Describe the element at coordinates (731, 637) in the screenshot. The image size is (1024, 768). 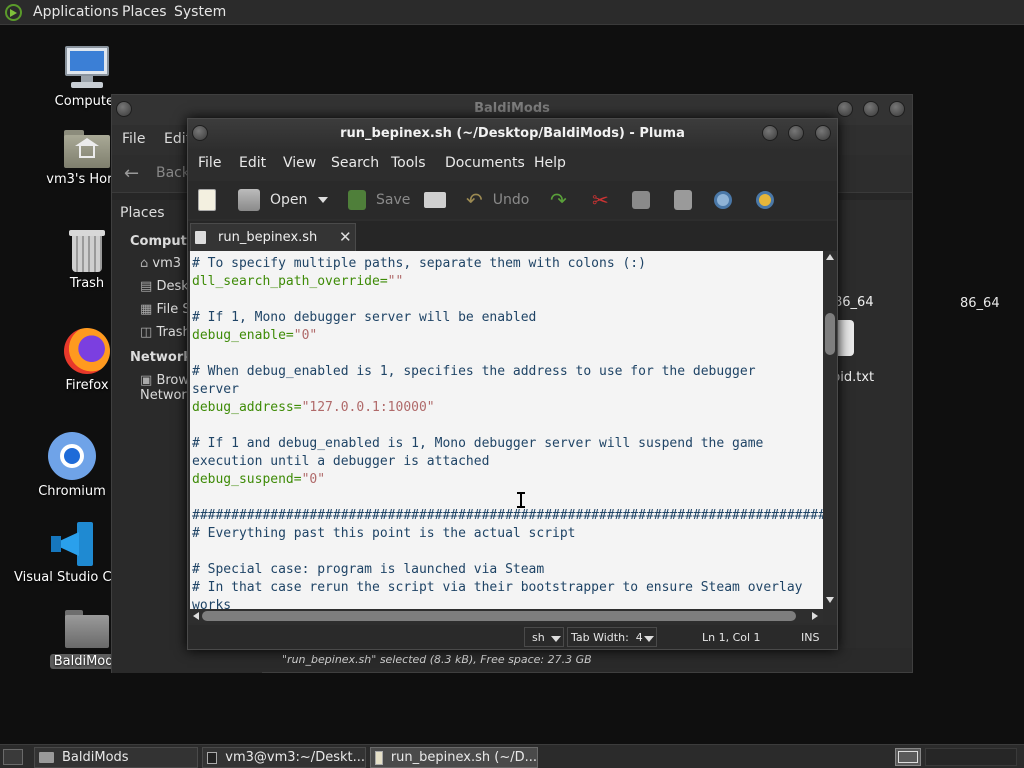
I see `cursor-position: Ln 1, Col 1` at that location.